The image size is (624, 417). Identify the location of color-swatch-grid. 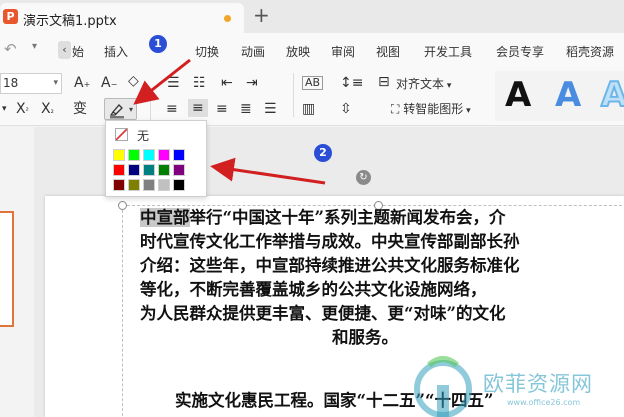
(157, 170).